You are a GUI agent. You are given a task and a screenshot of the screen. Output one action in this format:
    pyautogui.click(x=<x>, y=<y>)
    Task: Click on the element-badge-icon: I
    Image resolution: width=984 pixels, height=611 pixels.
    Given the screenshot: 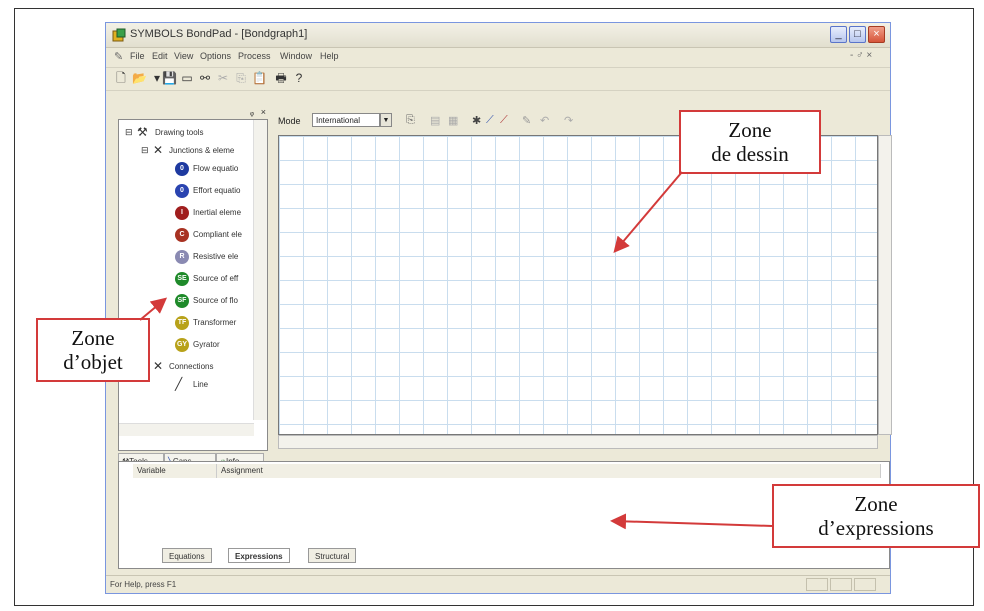 What is the action you would take?
    pyautogui.click(x=182, y=213)
    